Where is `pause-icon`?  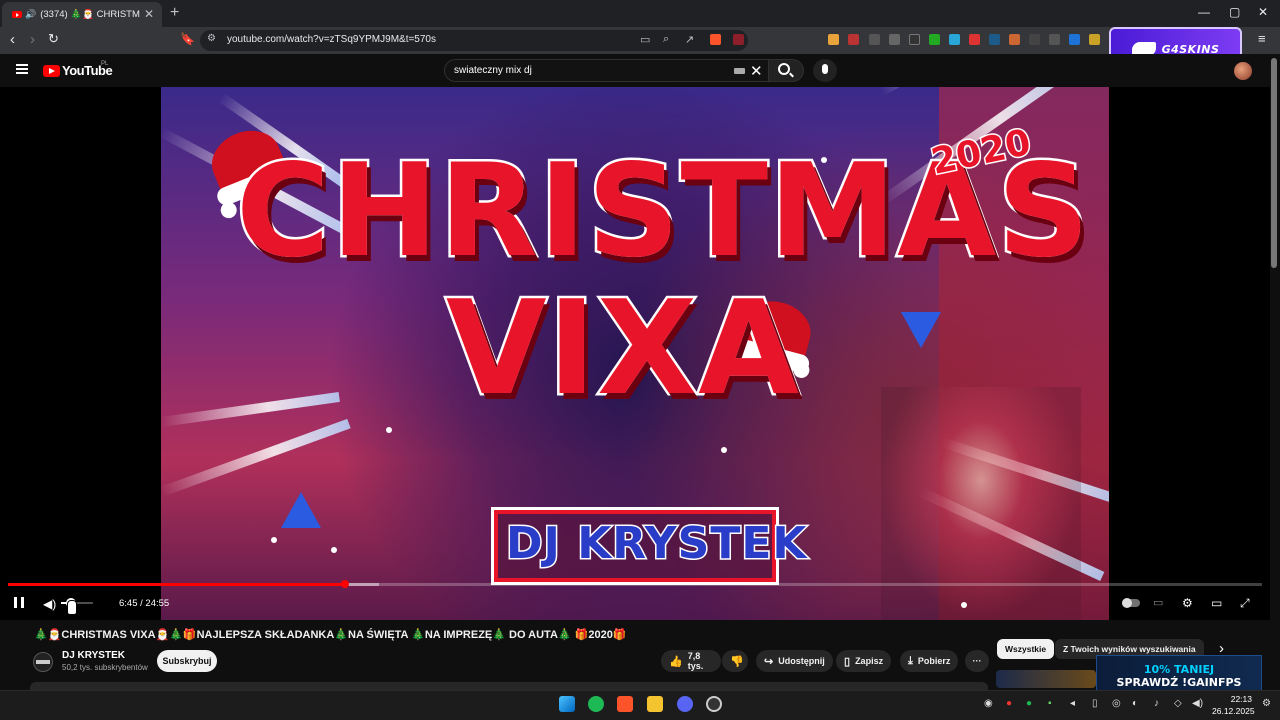
pause-icon is located at coordinates (19, 602).